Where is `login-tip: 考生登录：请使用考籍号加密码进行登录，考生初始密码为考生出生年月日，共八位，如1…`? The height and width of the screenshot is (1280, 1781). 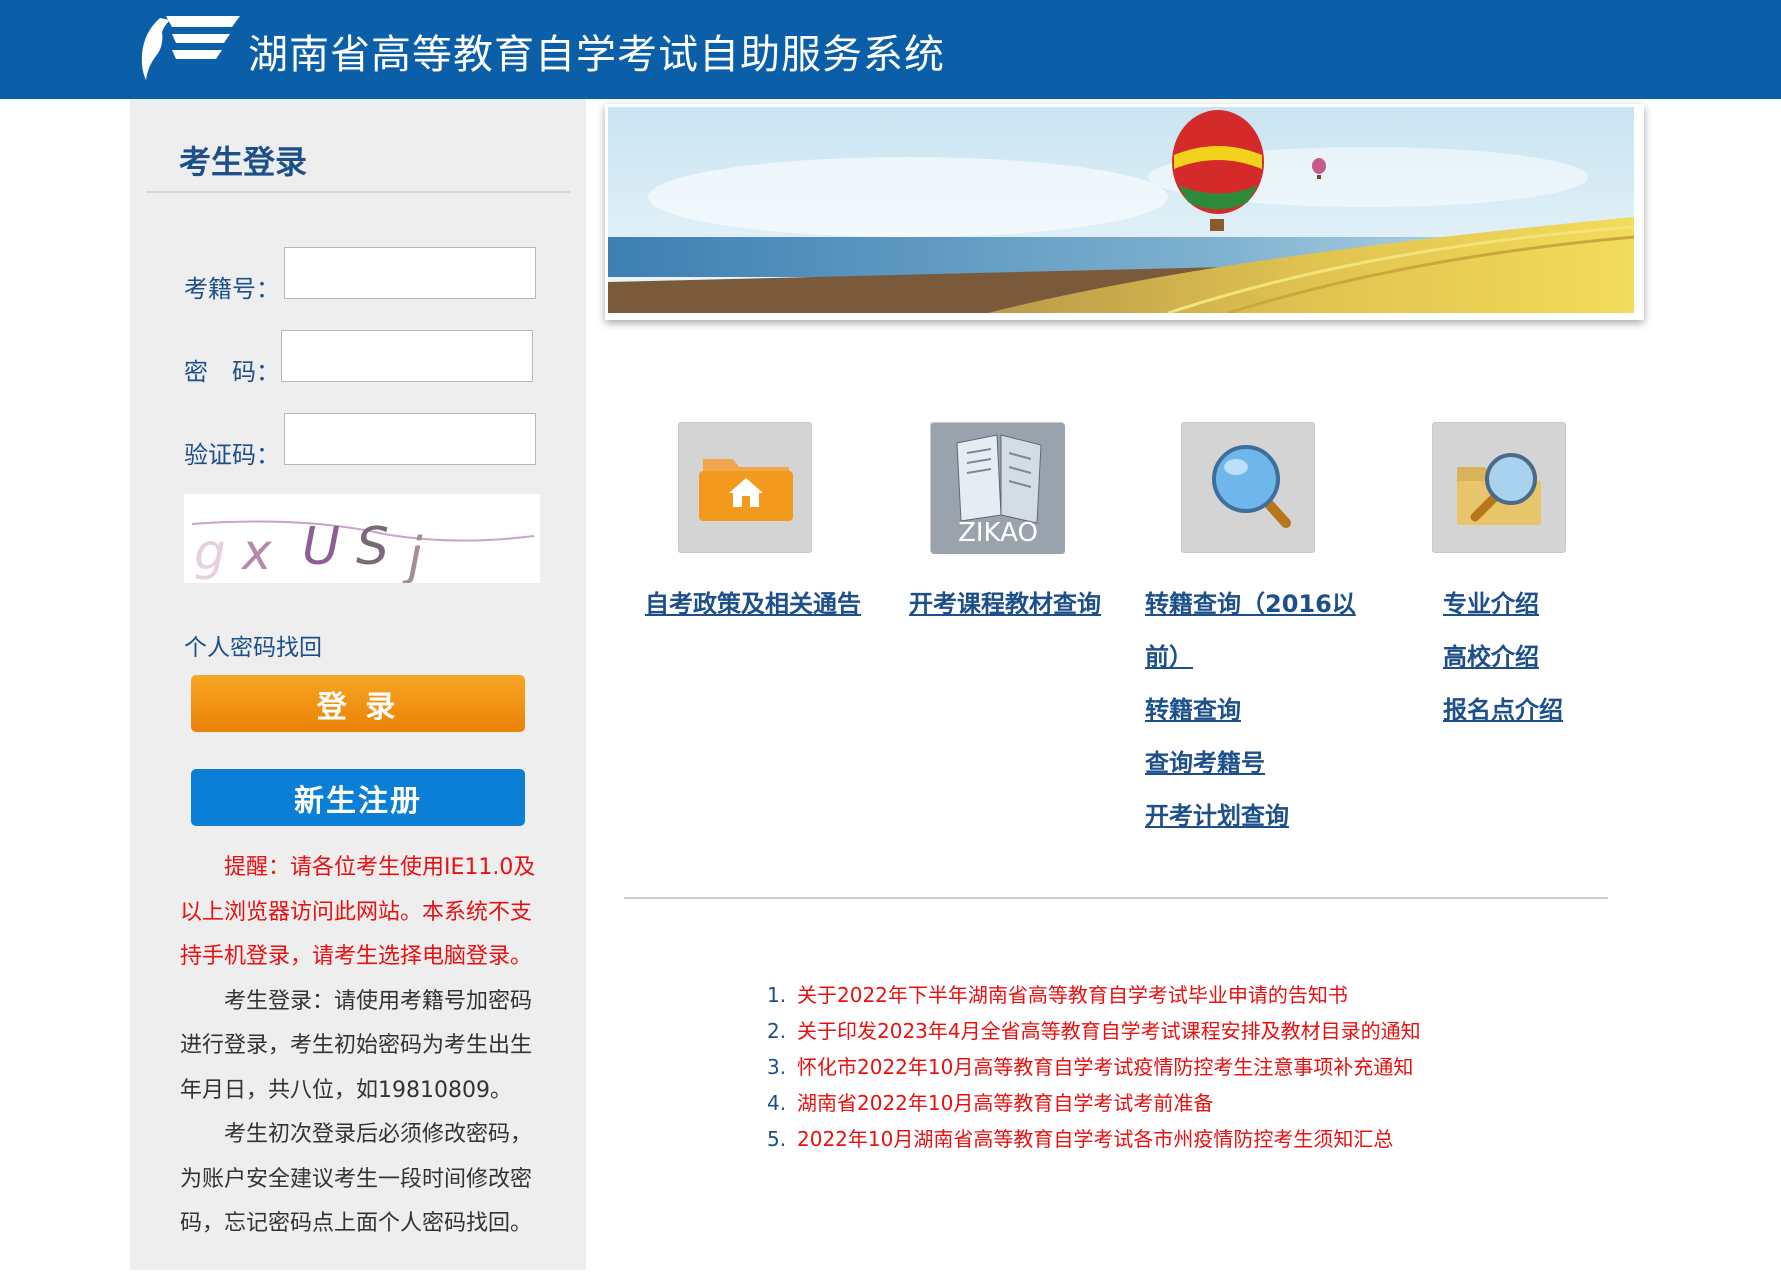
login-tip: 考生登录：请使用考籍号加密码进行登录，考生初始密码为考生出生年月日，共八位，如1… is located at coordinates (356, 1045).